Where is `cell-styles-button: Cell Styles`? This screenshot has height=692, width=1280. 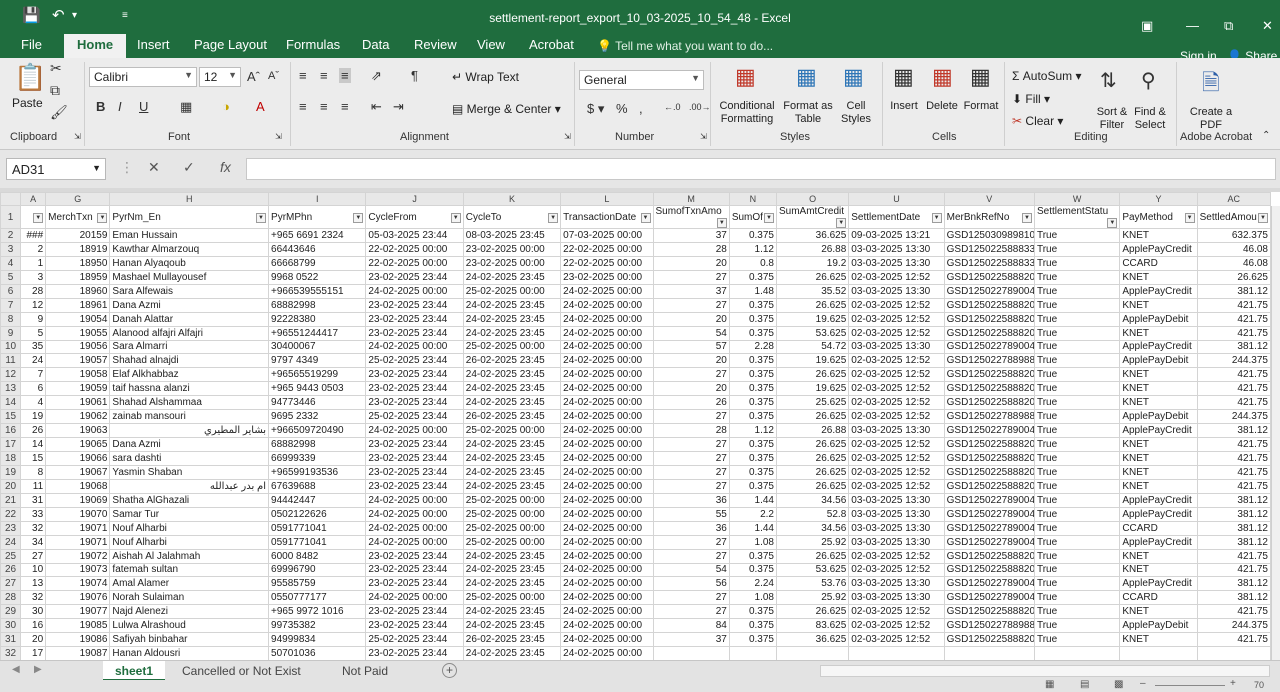
cell-styles-button: Cell Styles is located at coordinates (856, 113).